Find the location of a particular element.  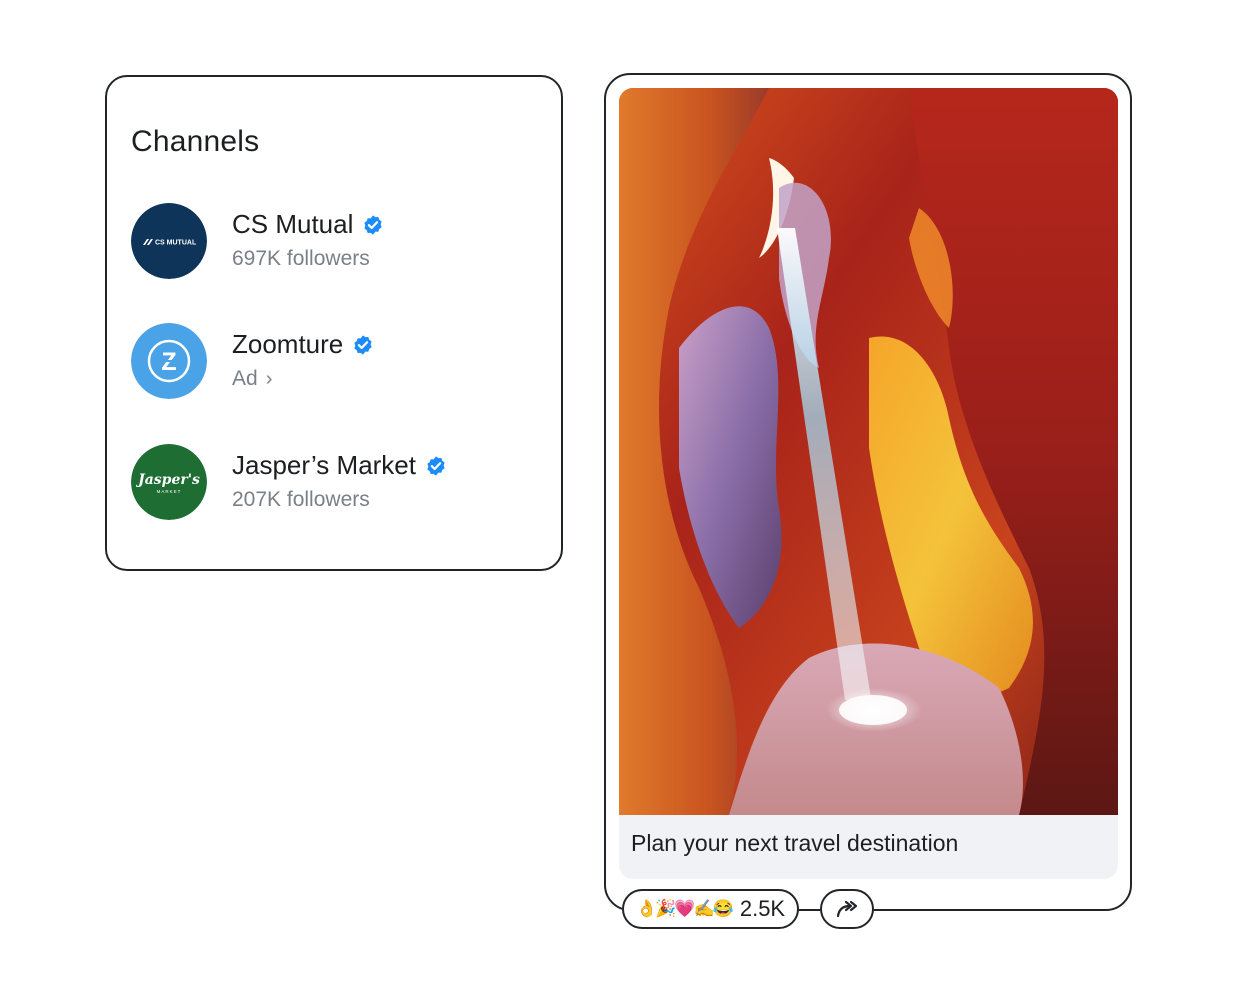

share-button is located at coordinates (847, 909).